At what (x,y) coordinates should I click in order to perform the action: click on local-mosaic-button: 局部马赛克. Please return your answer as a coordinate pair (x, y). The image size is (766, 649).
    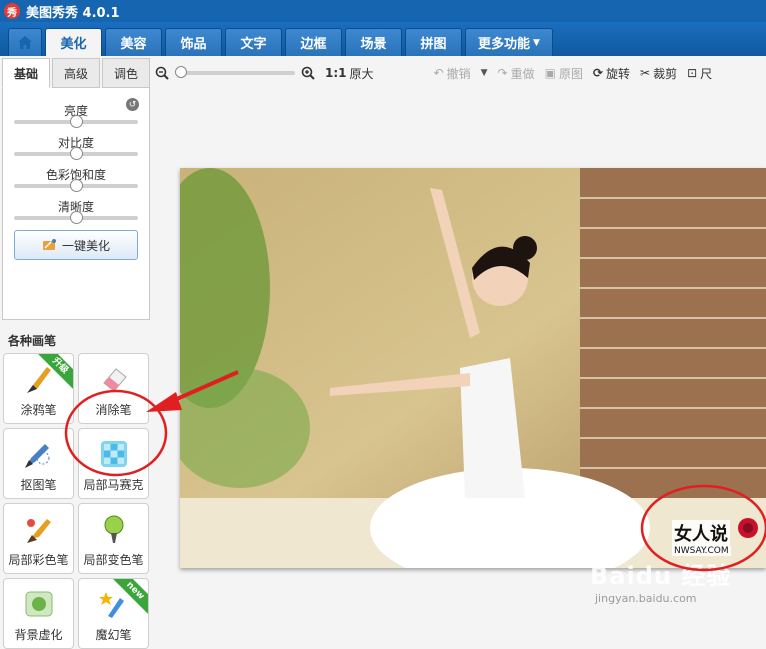
    Looking at the image, I should click on (113, 463).